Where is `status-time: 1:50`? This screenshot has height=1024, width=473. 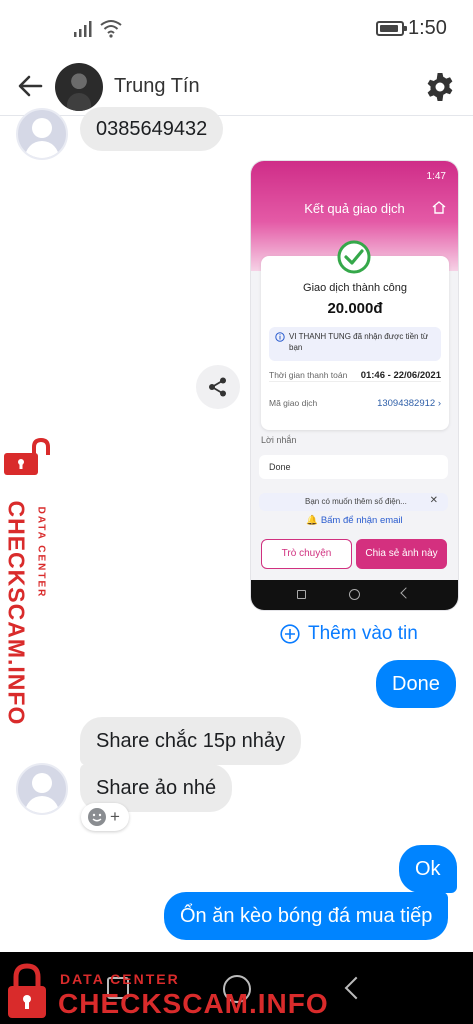 status-time: 1:50 is located at coordinates (427, 28).